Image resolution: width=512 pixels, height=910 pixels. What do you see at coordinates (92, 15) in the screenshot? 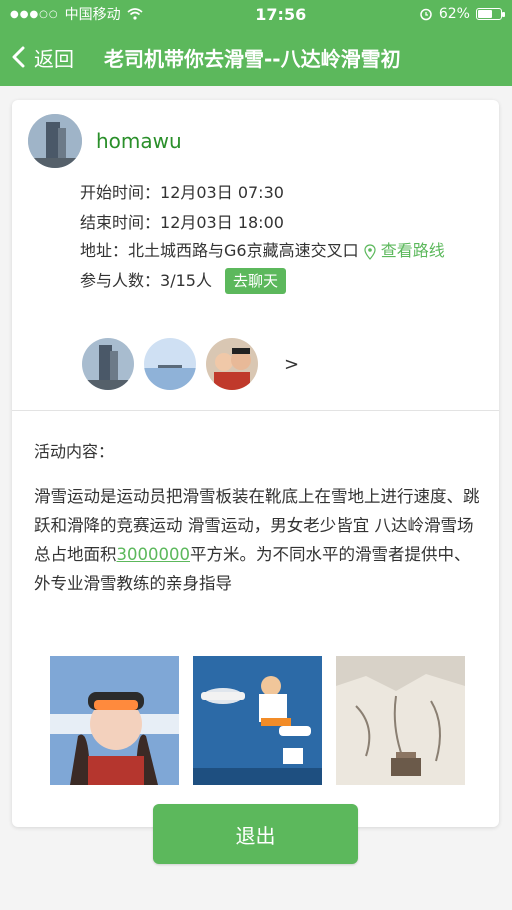
I see `carrier-label: 中国移动` at bounding box center [92, 15].